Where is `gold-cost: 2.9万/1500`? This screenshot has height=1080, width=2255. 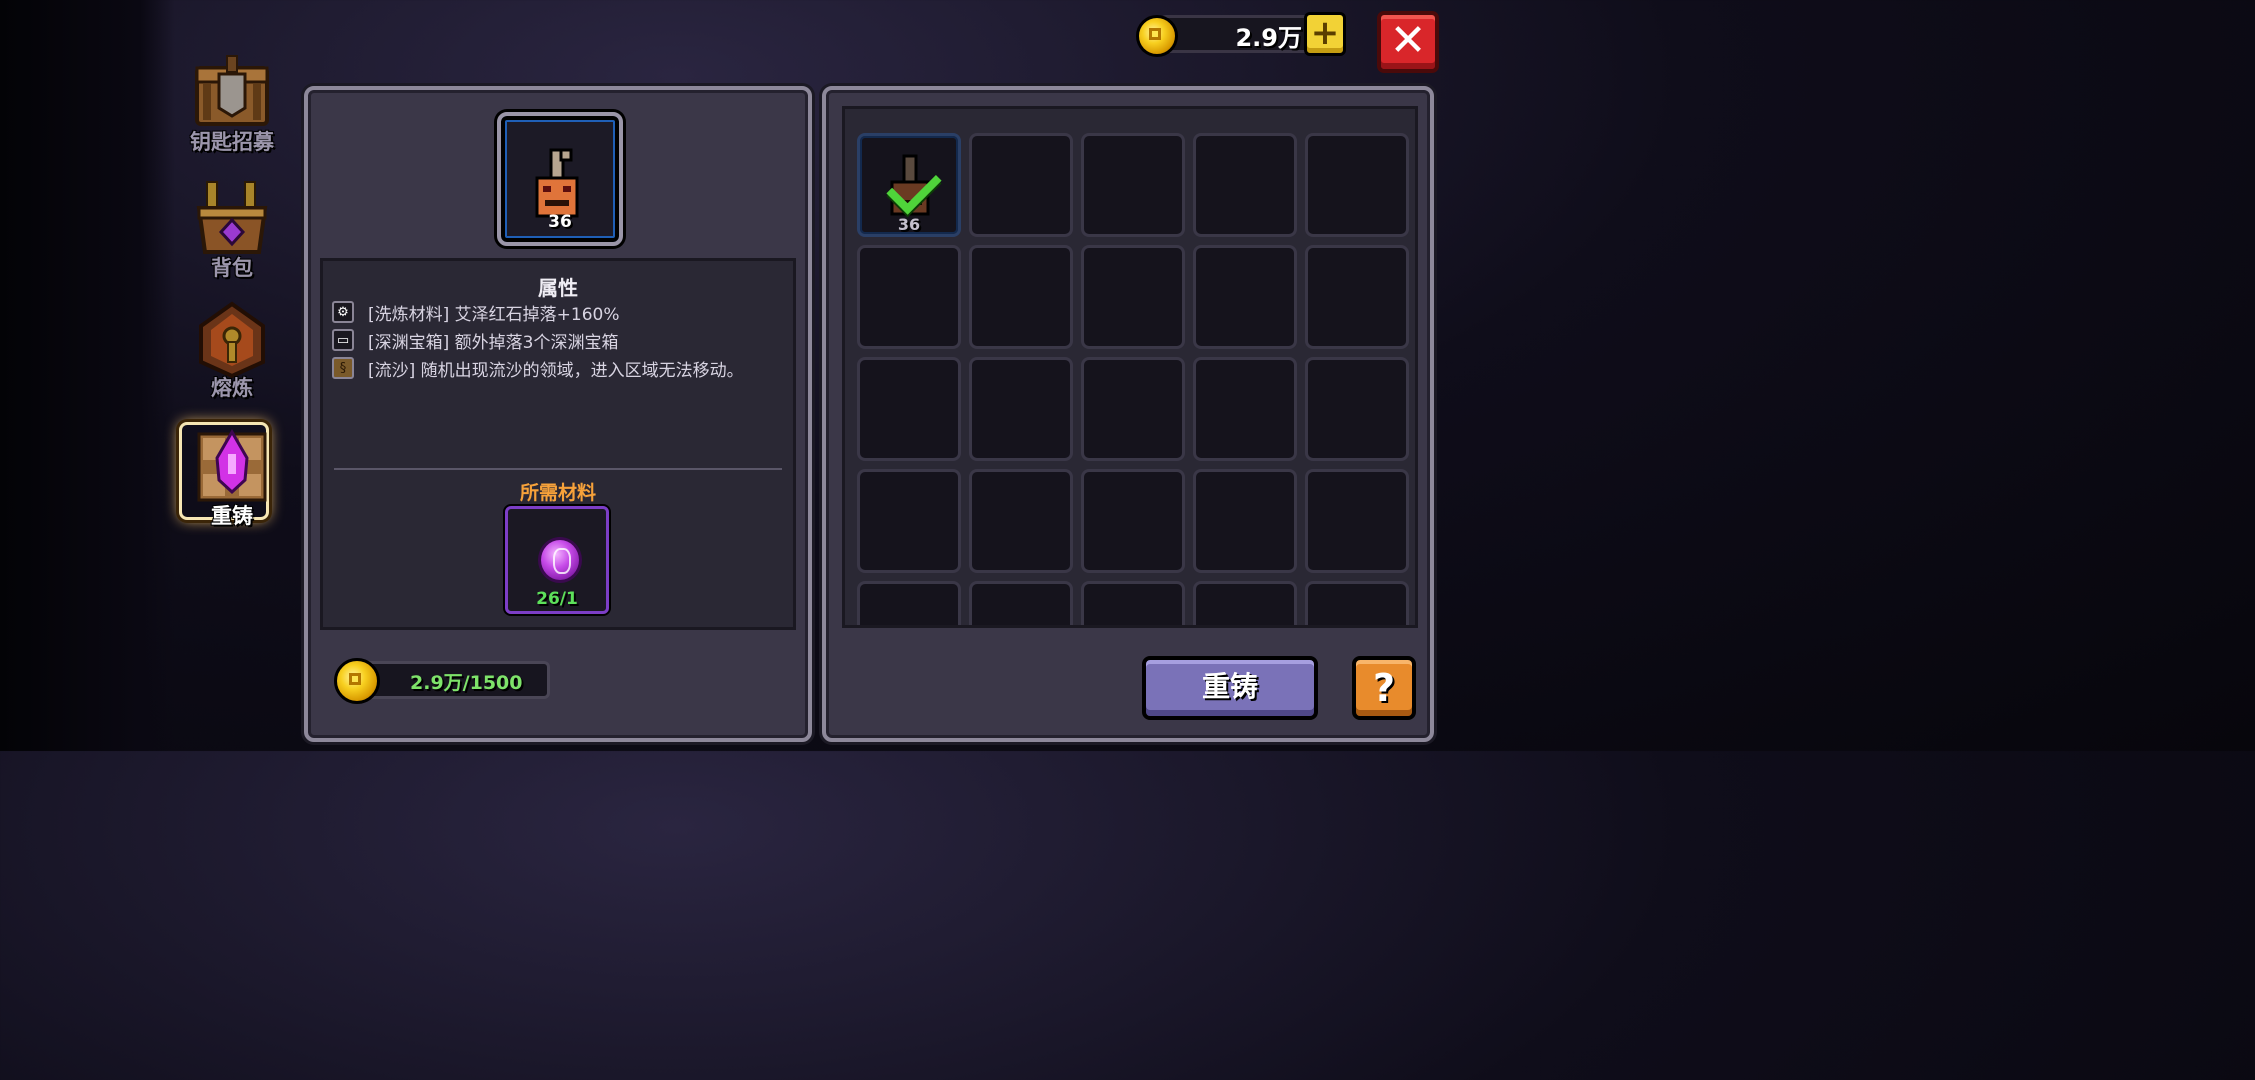
gold-cost: 2.9万/1500 is located at coordinates (444, 680).